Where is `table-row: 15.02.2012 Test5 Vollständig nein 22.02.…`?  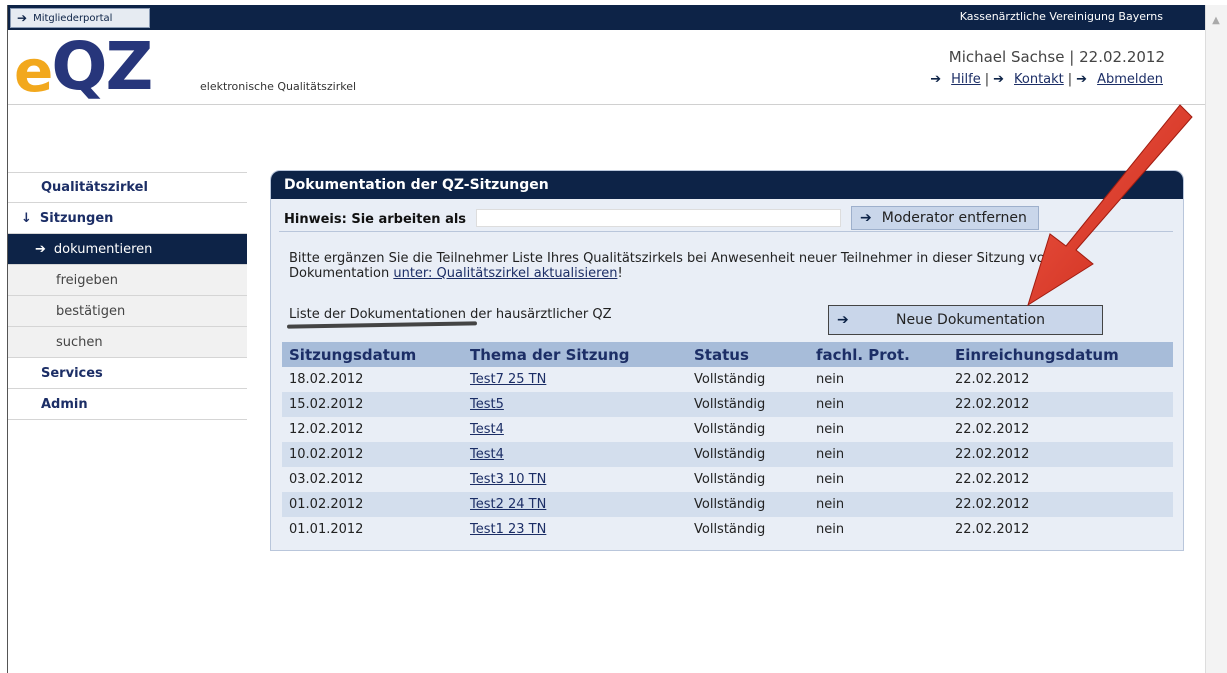 table-row: 15.02.2012 Test5 Vollständig nein 22.02.… is located at coordinates (727, 404).